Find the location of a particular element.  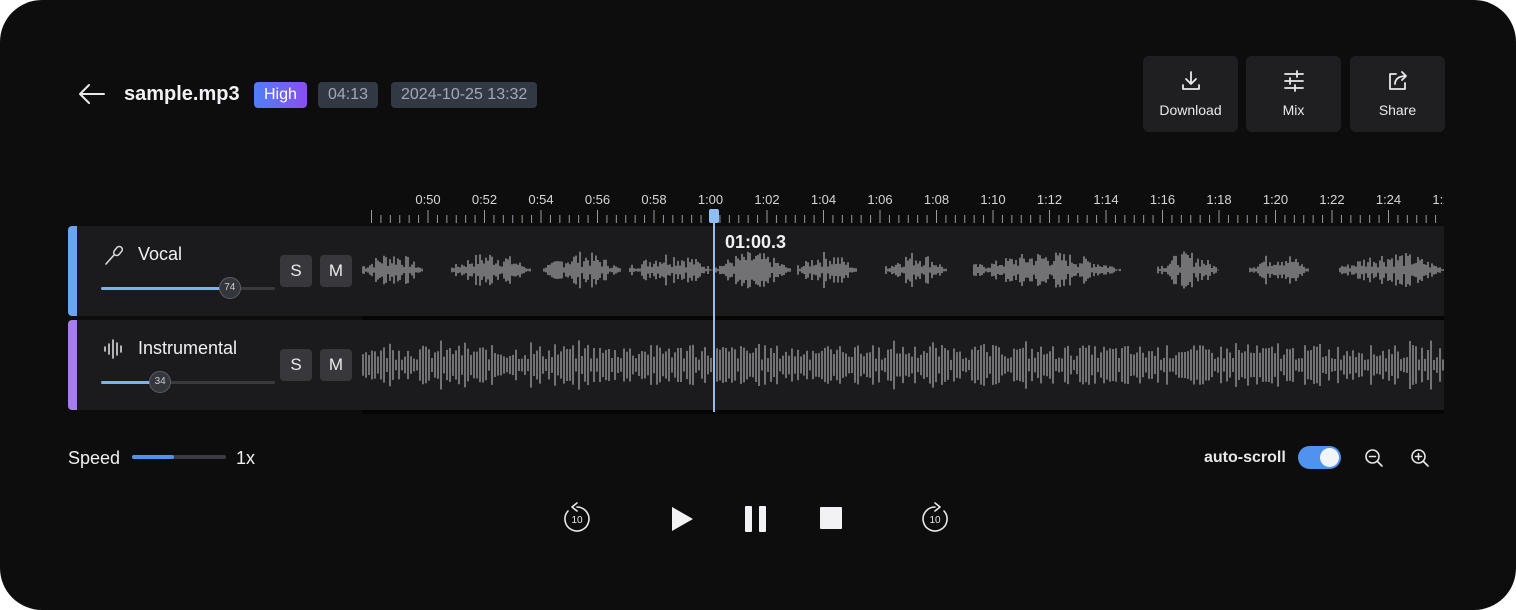

track-name: Instrumental is located at coordinates (188, 348).